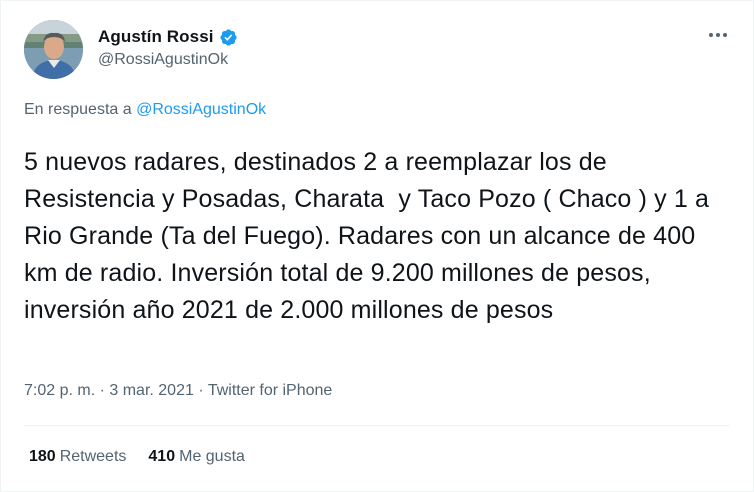 This screenshot has height=492, width=754. I want to click on retweets-count: 180, so click(42, 456).